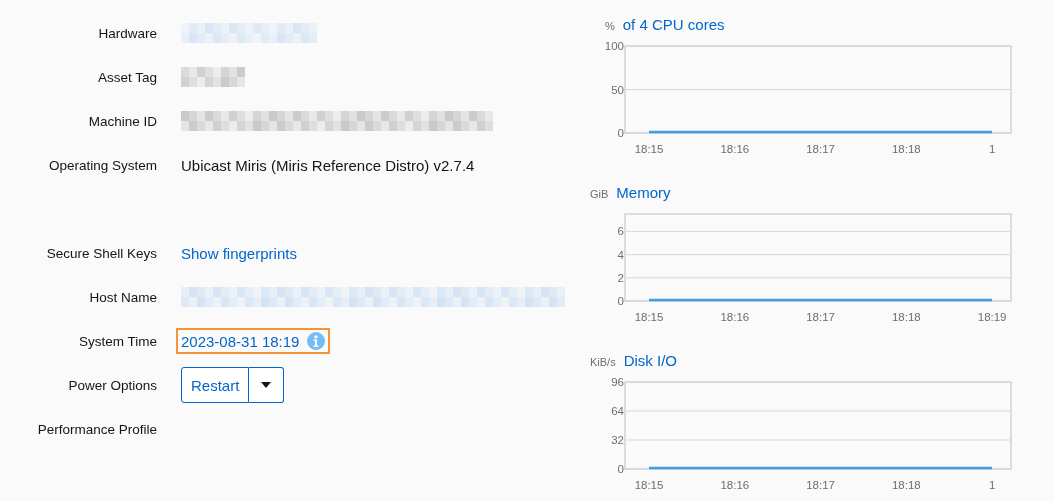 The image size is (1054, 501). I want to click on caret-icon, so click(266, 385).